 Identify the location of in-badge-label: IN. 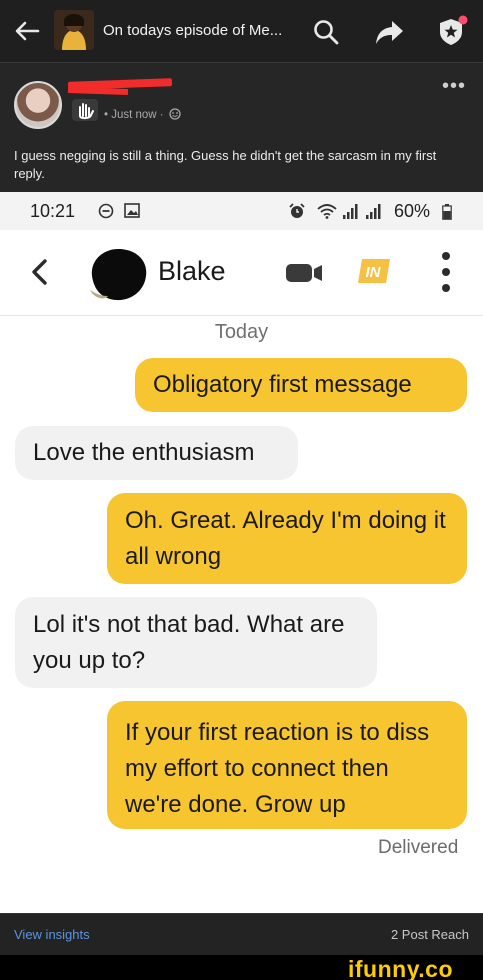
(374, 272).